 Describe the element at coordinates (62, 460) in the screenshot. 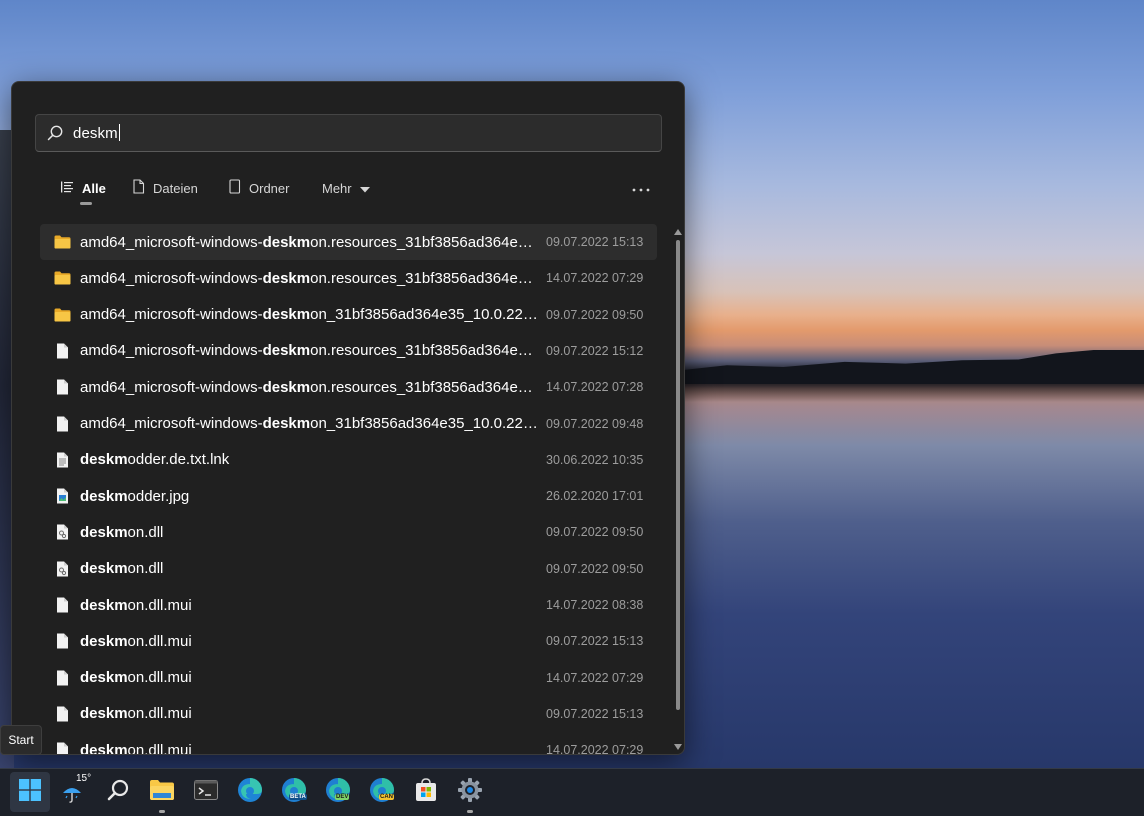

I see `text-file-icon` at that location.